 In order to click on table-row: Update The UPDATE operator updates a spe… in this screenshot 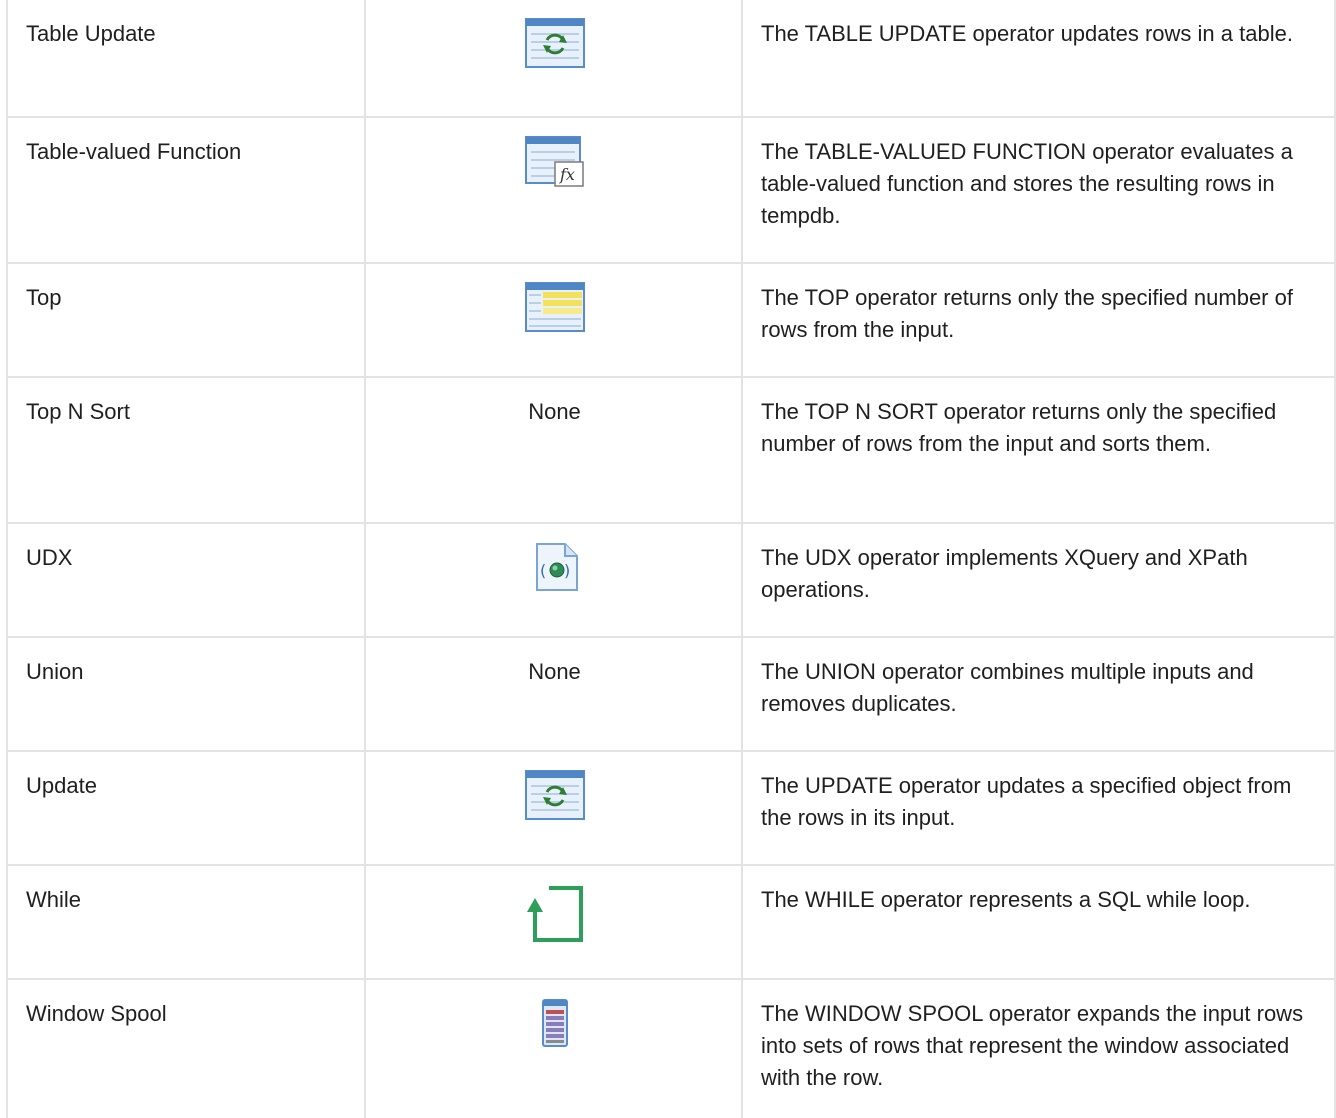, I will do `click(671, 807)`.